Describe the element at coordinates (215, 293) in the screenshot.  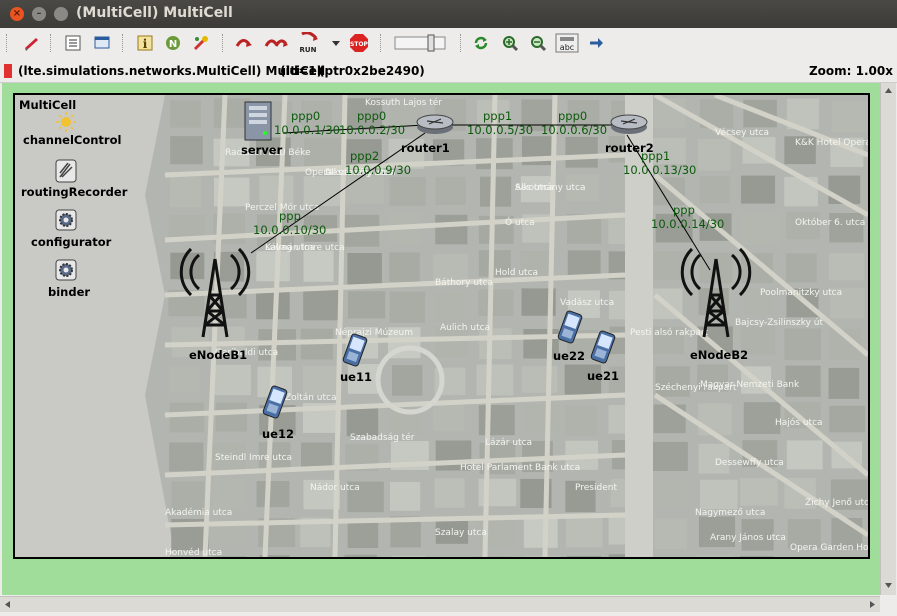
I see `antenna-tower-icon` at that location.